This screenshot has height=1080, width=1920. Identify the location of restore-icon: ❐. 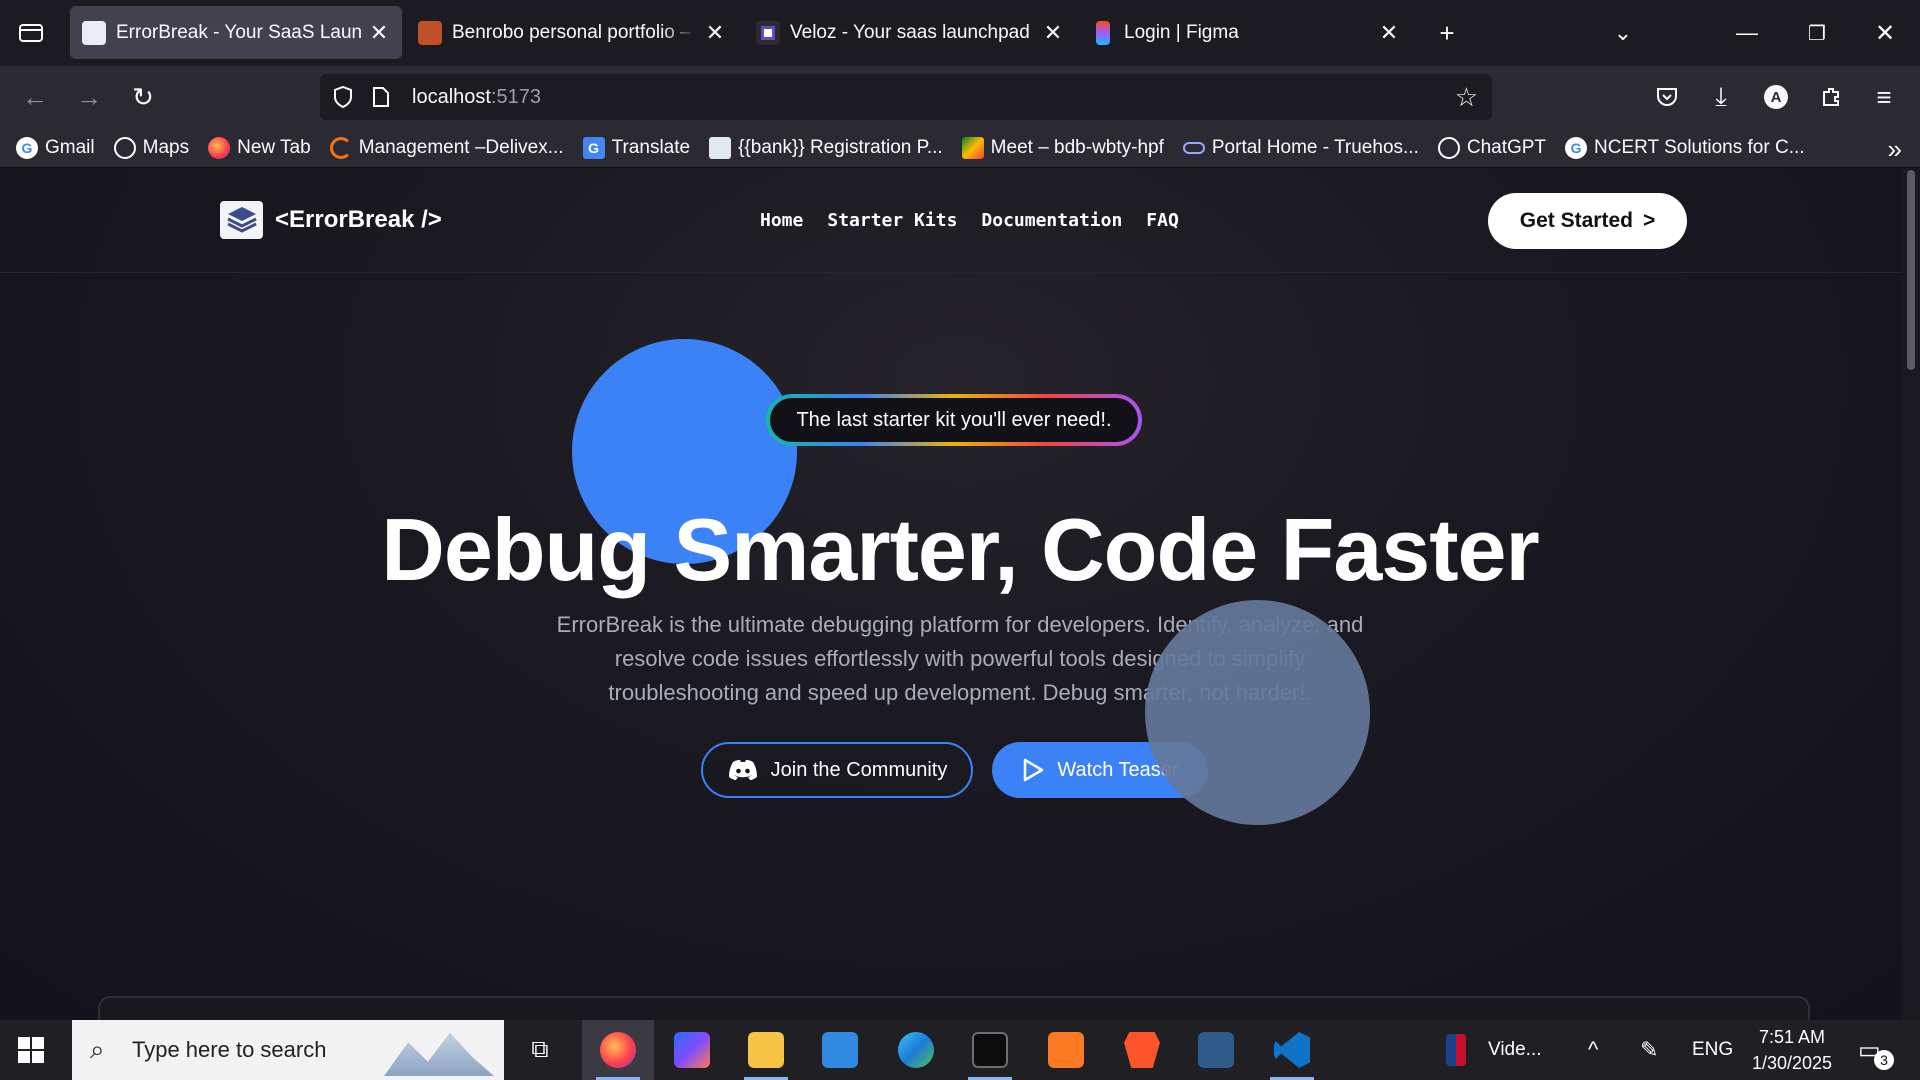
(1817, 33).